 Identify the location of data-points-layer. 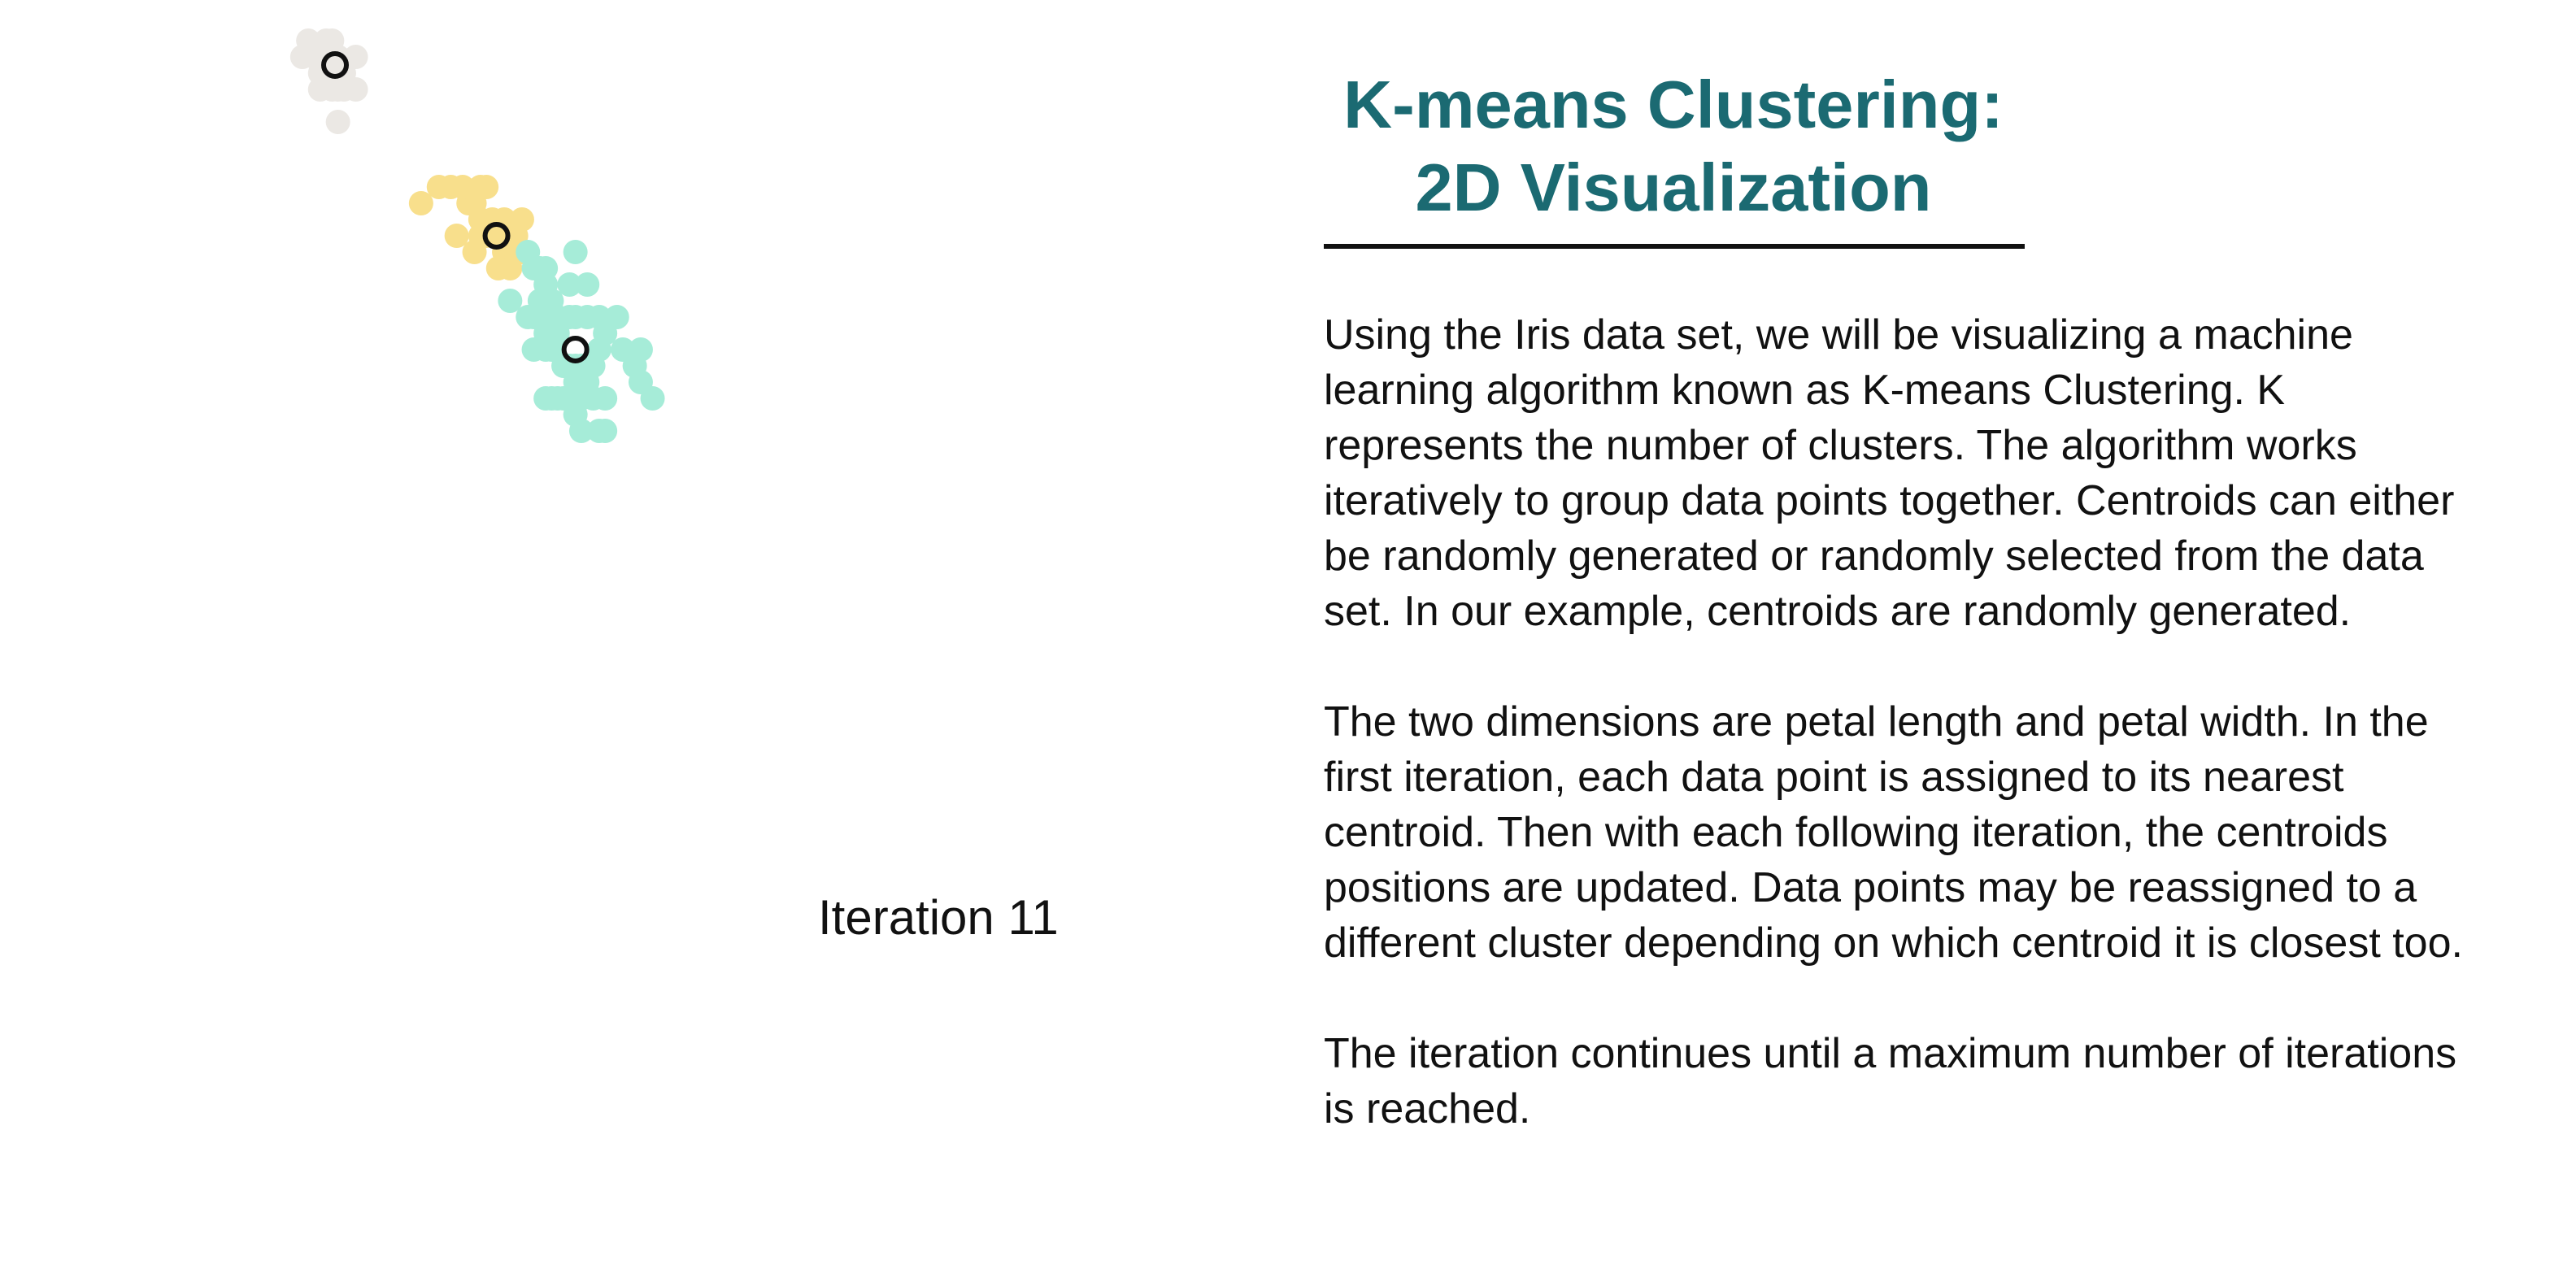
(477, 235).